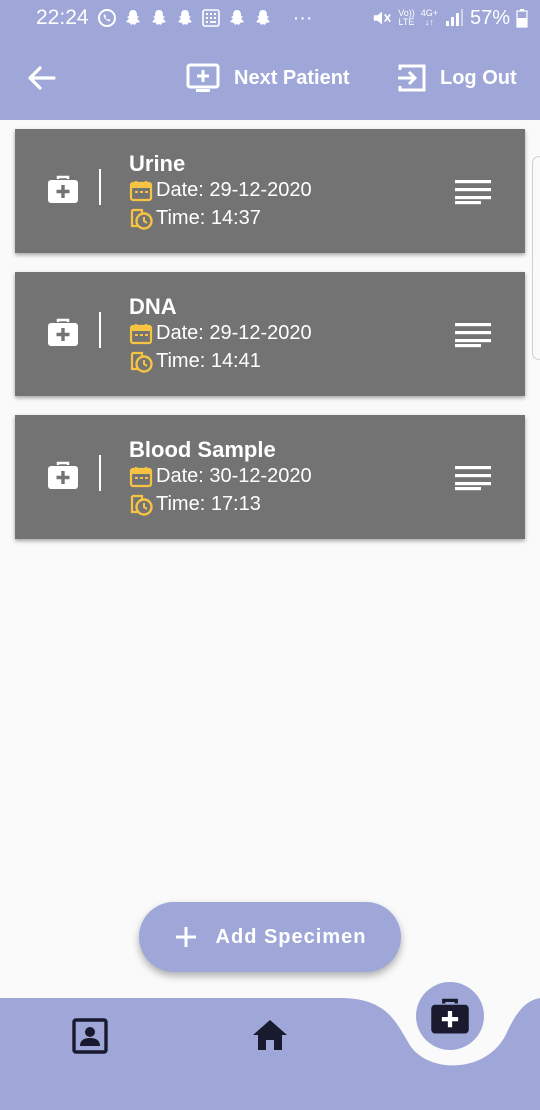 The height and width of the screenshot is (1110, 540). I want to click on more-notifications: ···, so click(302, 17).